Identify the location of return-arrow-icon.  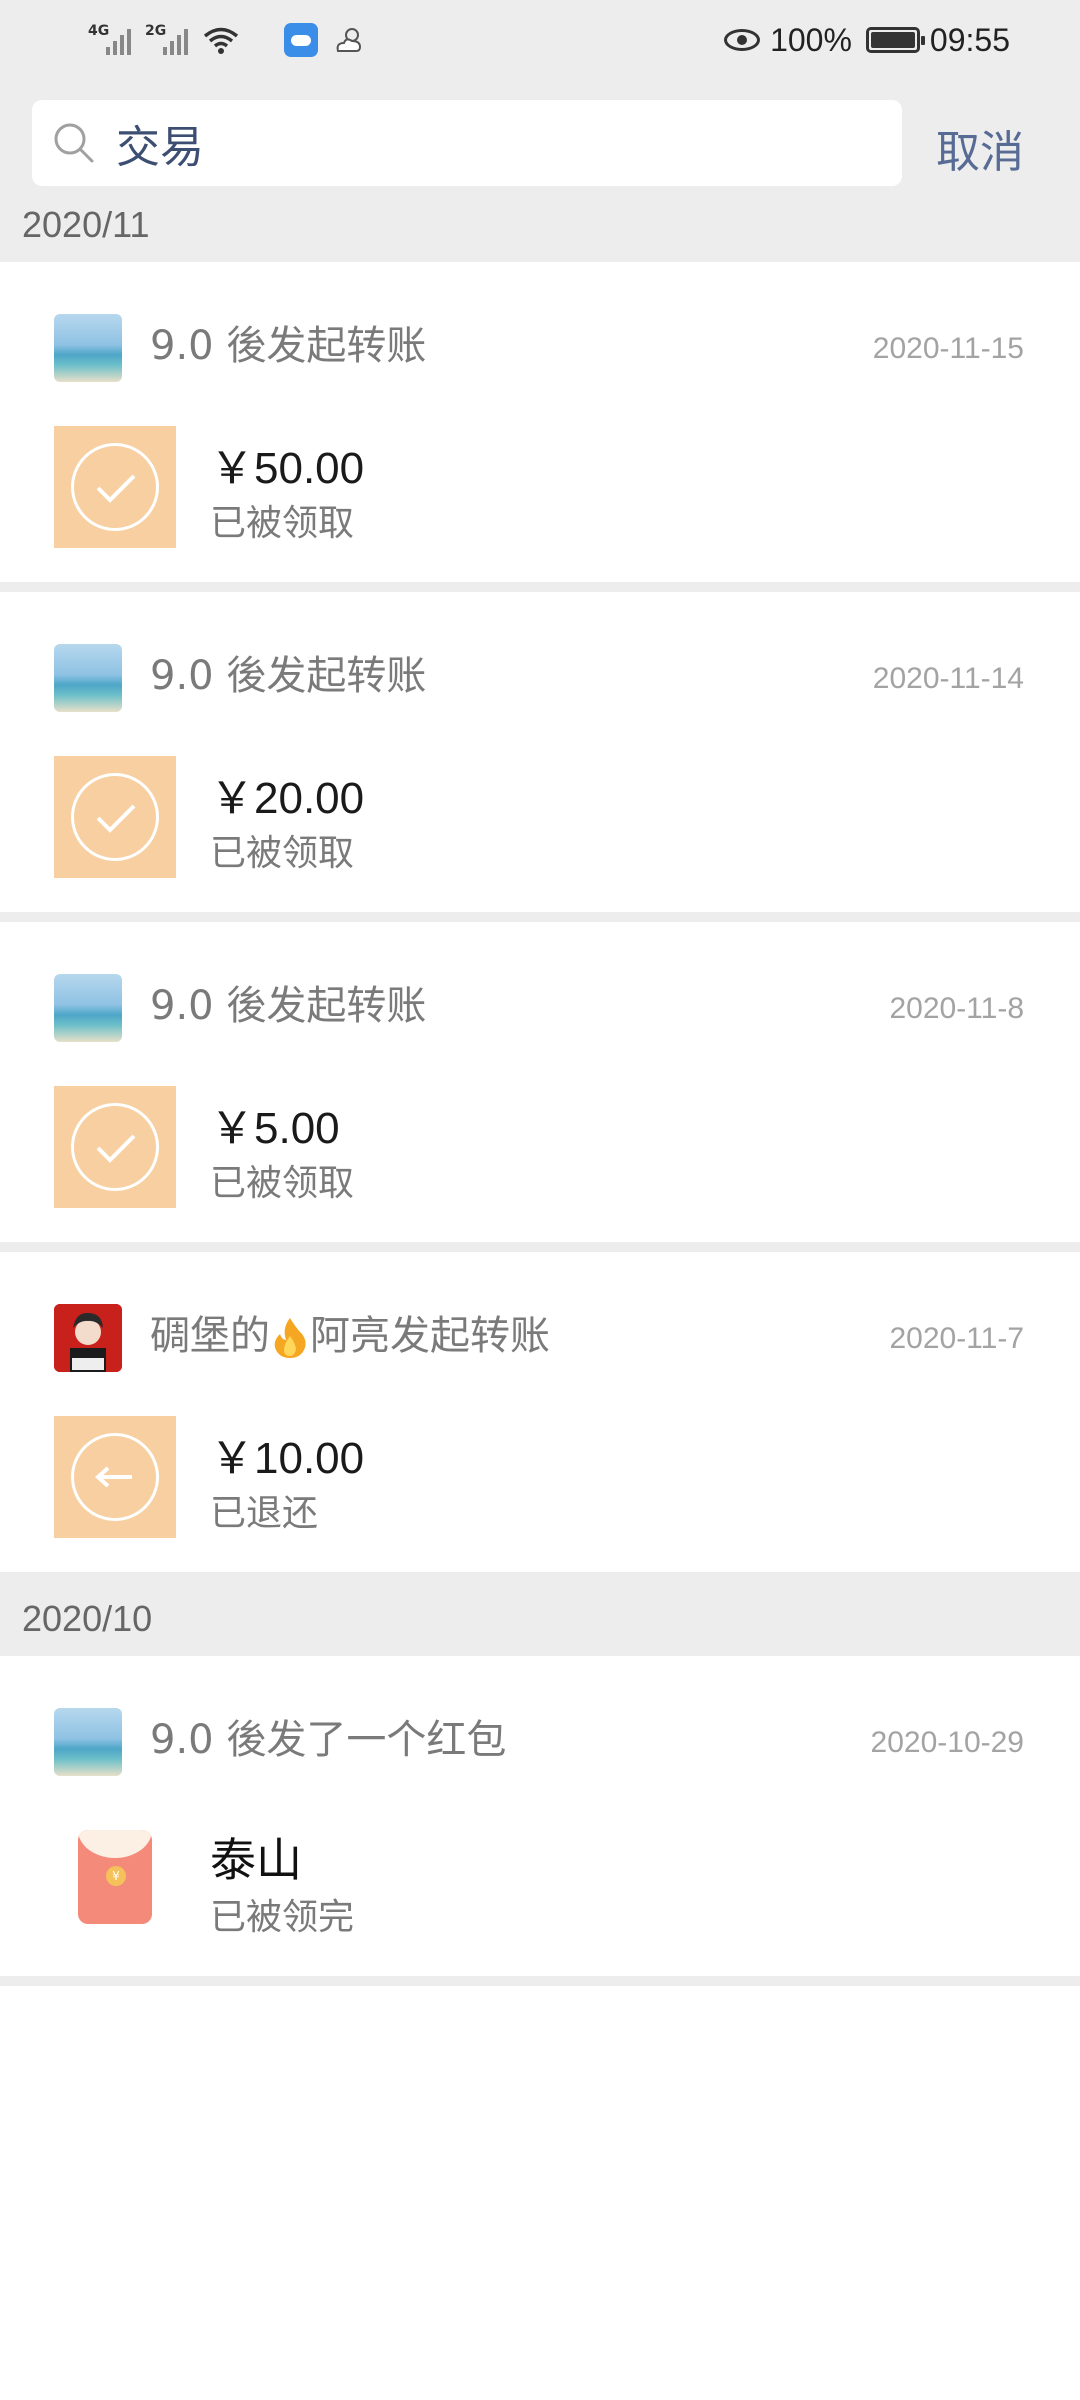
(115, 1477).